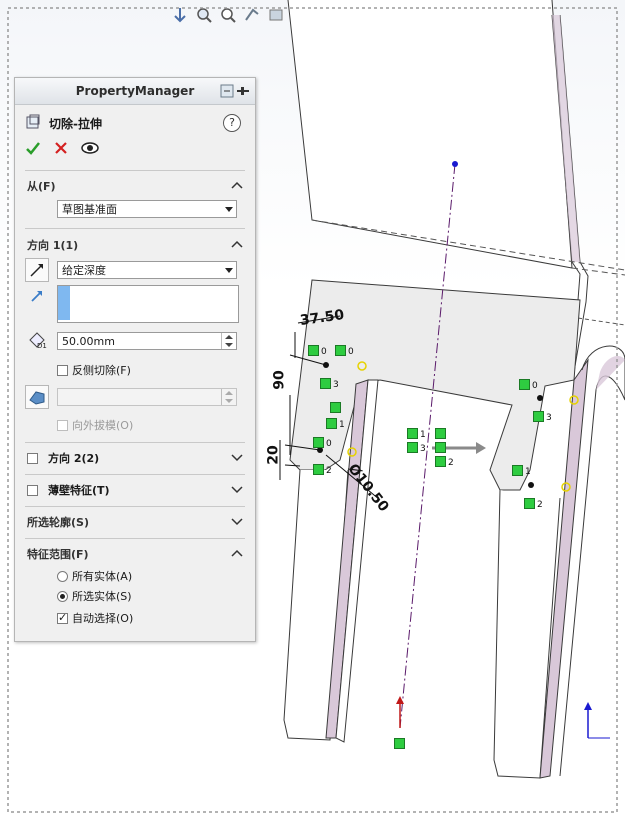 Image resolution: width=625 pixels, height=820 pixels. I want to click on panel-header: PropertyManager, so click(135, 91).